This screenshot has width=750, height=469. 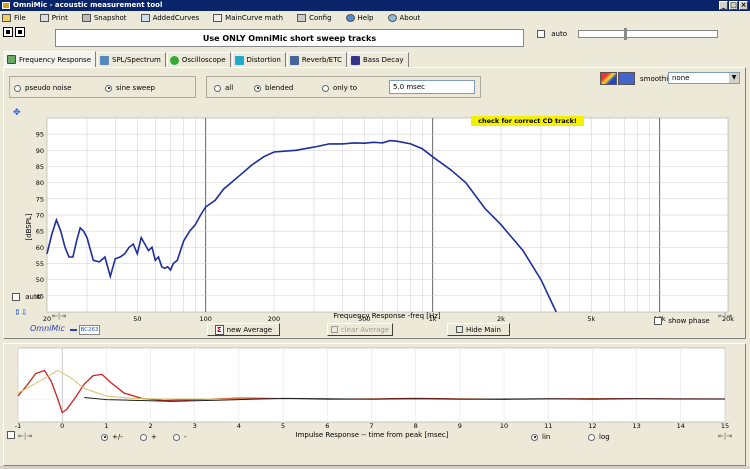 I want to click on stop-button, so click(x=20, y=32).